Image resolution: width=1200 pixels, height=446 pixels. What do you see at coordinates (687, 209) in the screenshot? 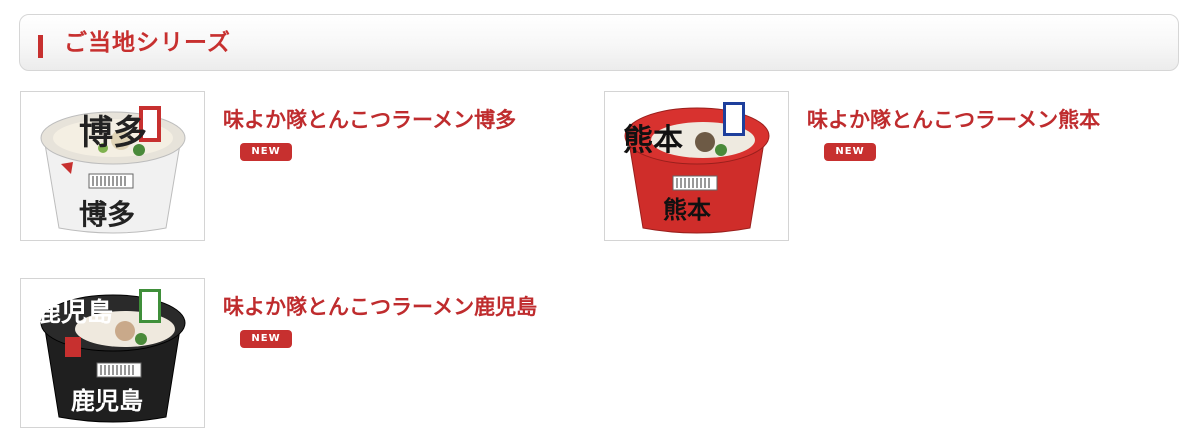
I see `cup-label-kumamoto-lower: 熊本` at bounding box center [687, 209].